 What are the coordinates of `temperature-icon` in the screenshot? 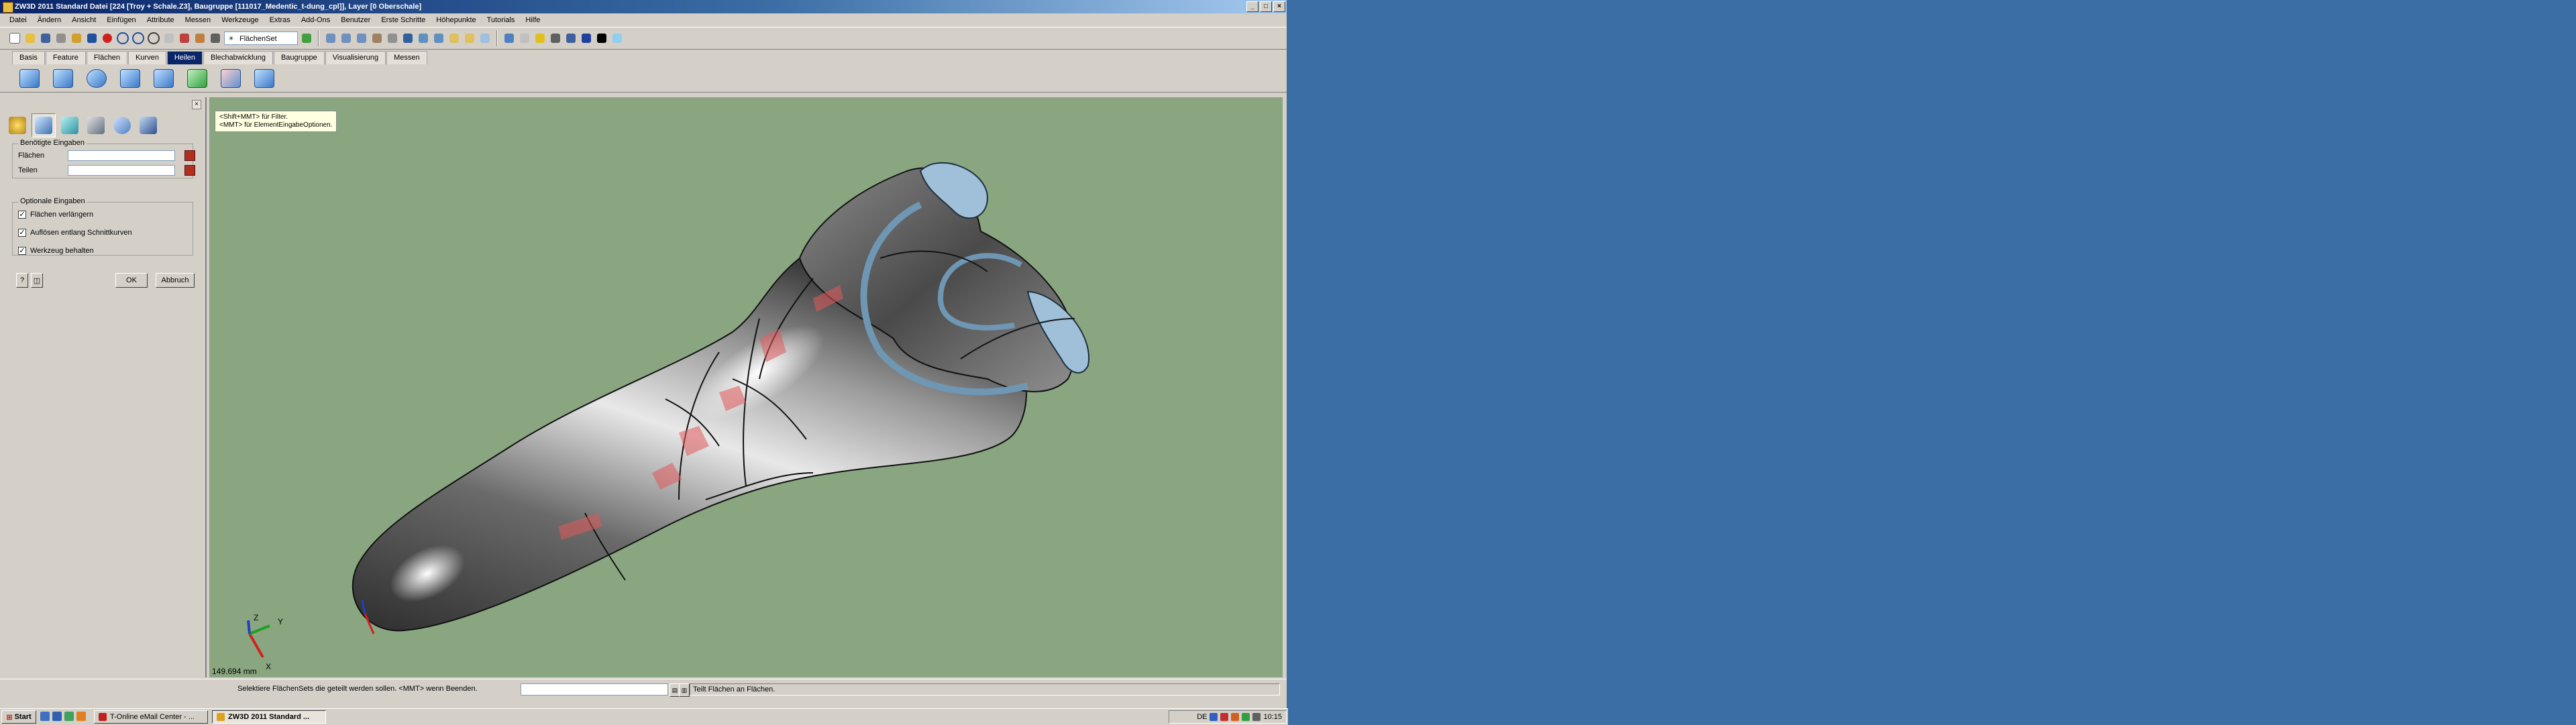 It's located at (586, 38).